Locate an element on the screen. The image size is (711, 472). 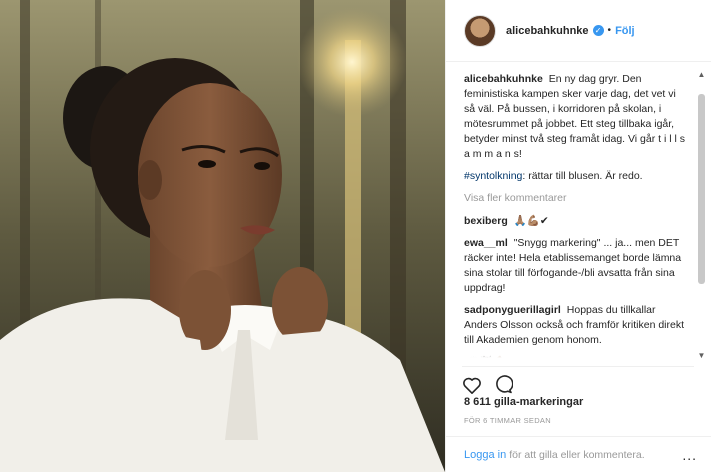
comment-username: sadponyguerillagirl is located at coordinates (512, 310).